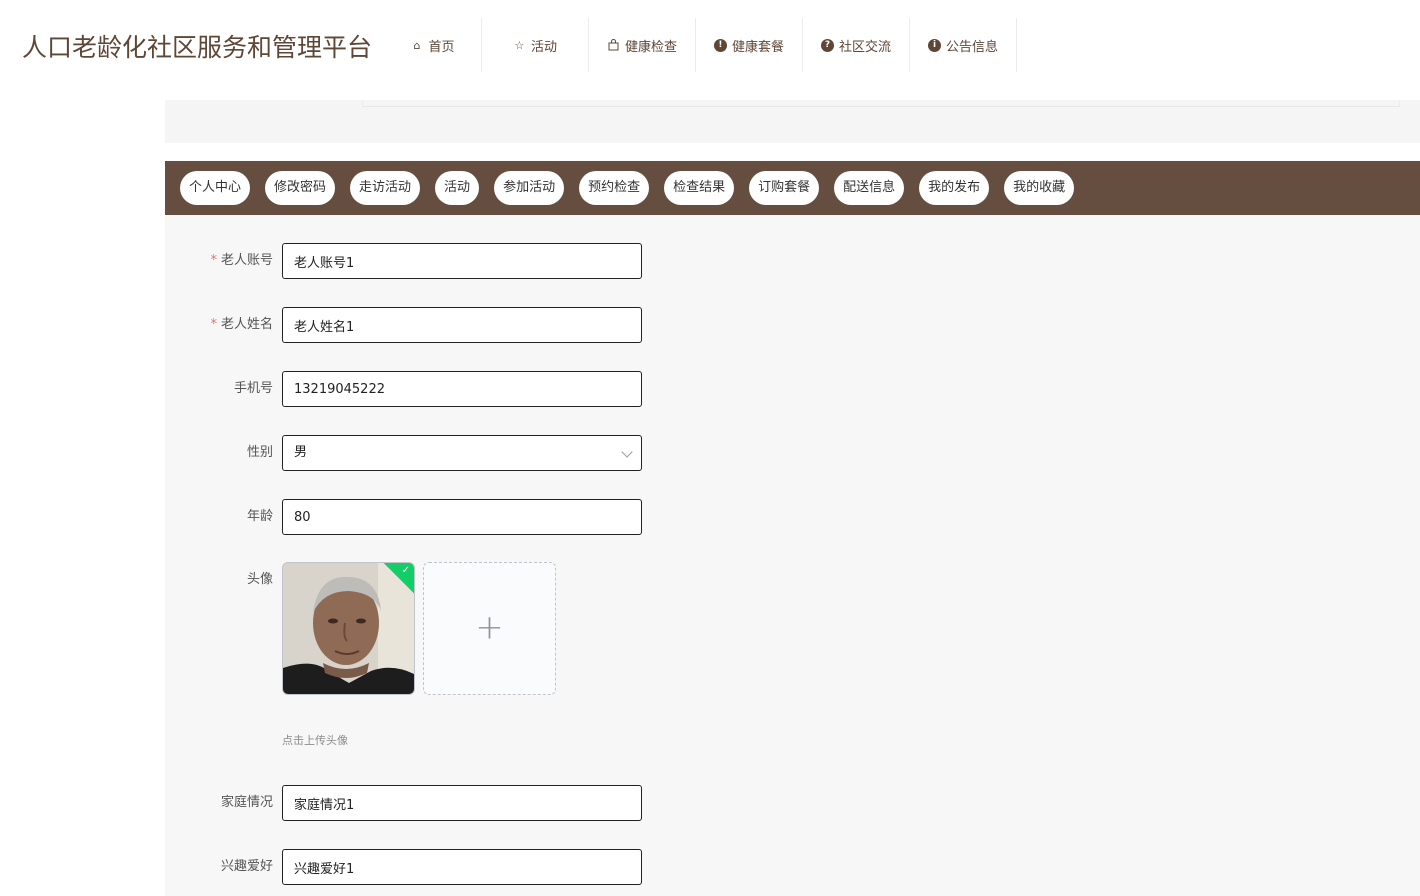 The height and width of the screenshot is (896, 1420). Describe the element at coordinates (954, 188) in the screenshot. I see `tab-my-posts: 我的发布` at that location.